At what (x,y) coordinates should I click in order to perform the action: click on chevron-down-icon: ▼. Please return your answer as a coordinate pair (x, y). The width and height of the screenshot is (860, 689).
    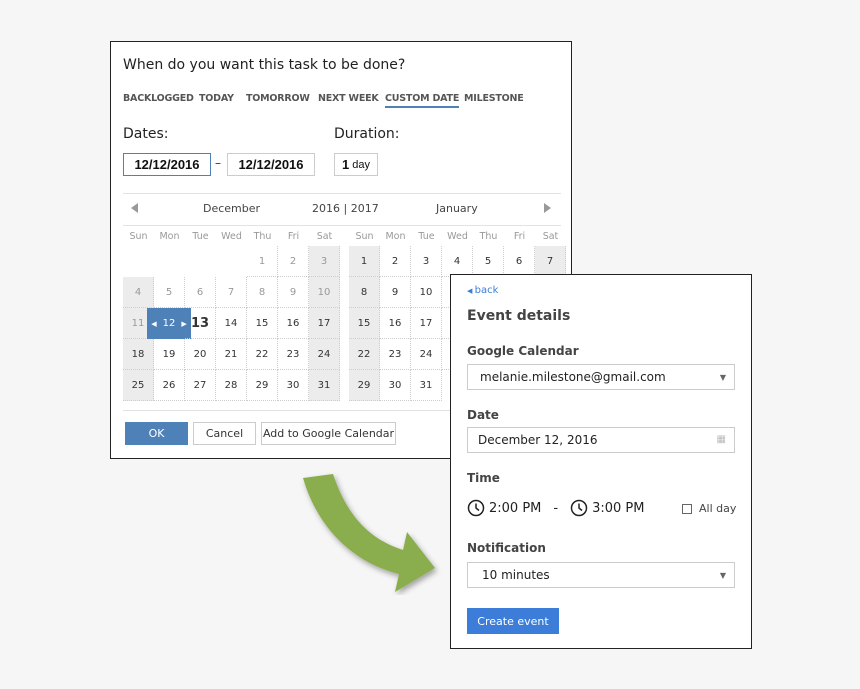
    Looking at the image, I should click on (722, 377).